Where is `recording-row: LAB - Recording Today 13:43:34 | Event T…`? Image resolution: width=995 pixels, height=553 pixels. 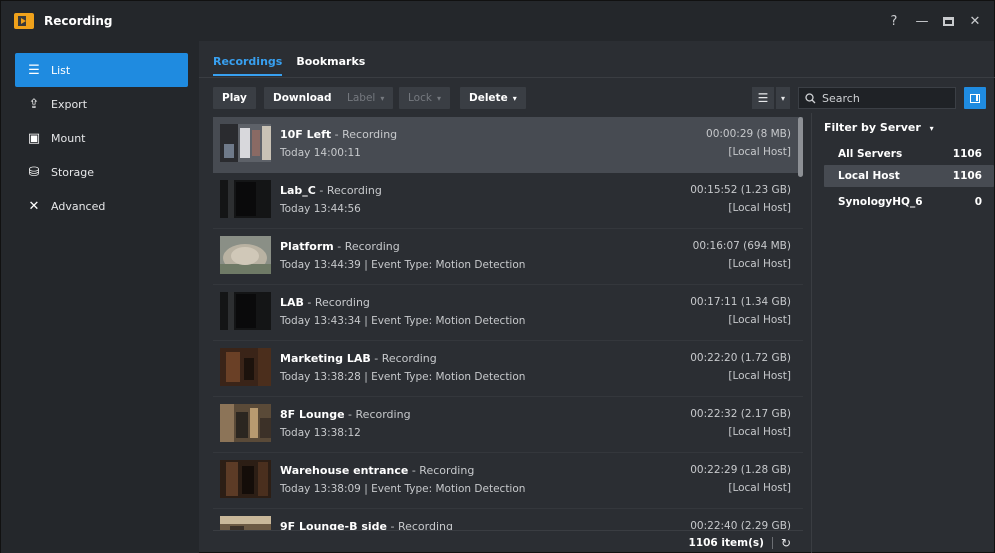
recording-row: LAB - Recording Today 13:43:34 | Event T… is located at coordinates (508, 313).